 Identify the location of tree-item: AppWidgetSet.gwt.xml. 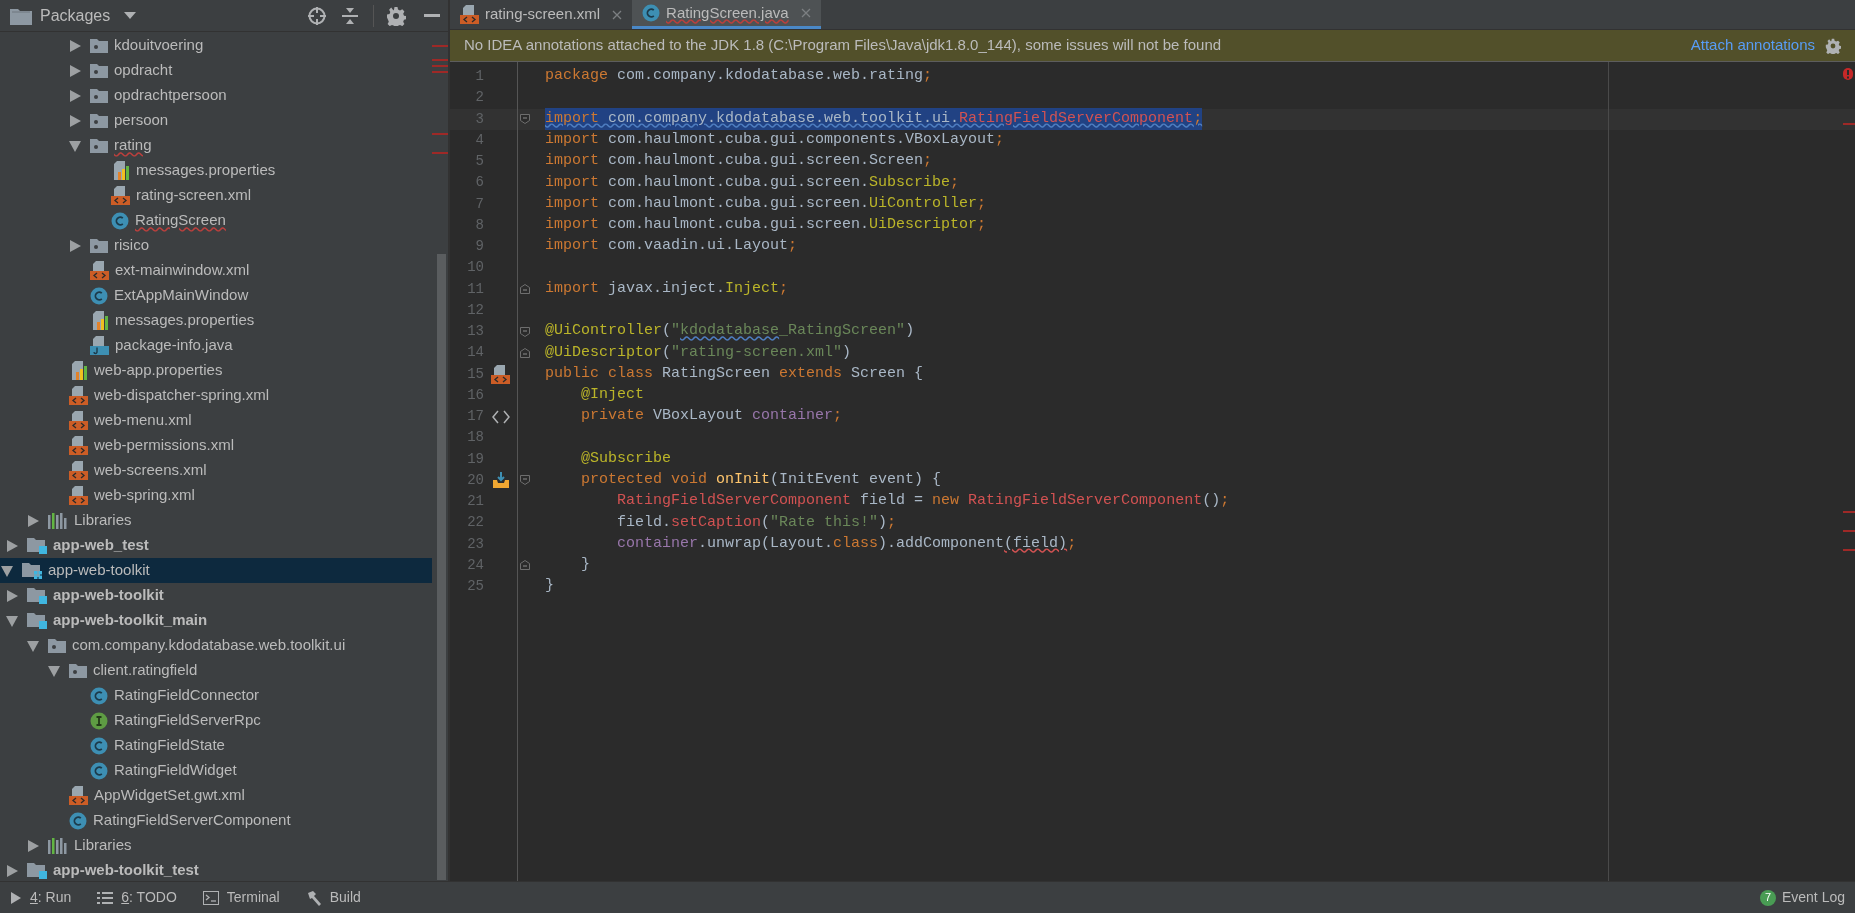
(216, 795).